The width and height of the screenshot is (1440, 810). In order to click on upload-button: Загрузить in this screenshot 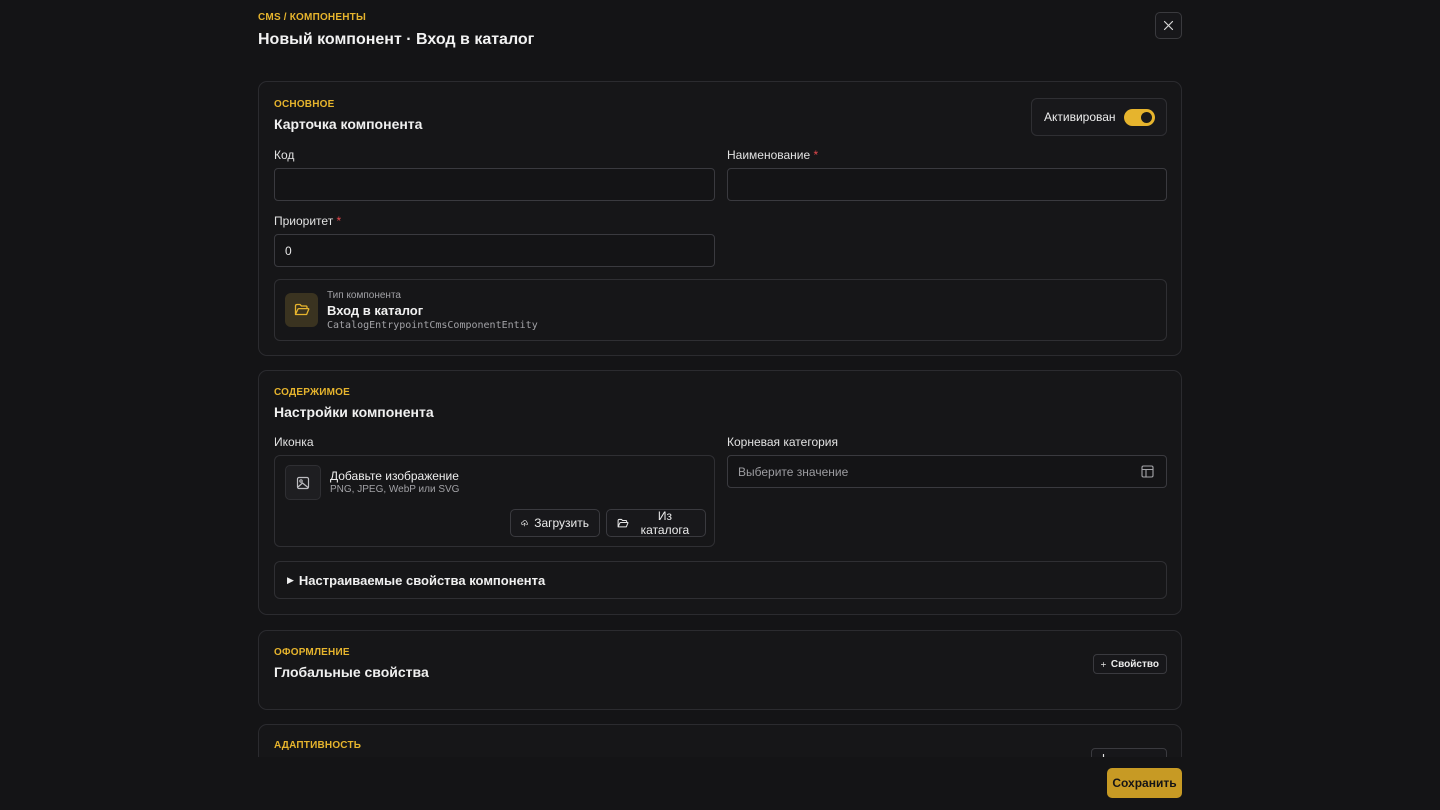, I will do `click(555, 523)`.